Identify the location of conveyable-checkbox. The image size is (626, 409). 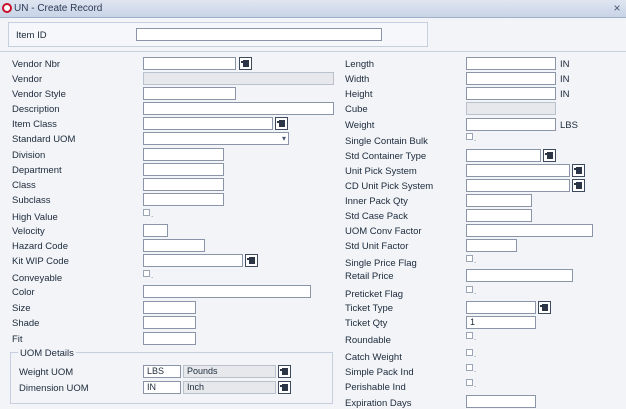
(146, 273).